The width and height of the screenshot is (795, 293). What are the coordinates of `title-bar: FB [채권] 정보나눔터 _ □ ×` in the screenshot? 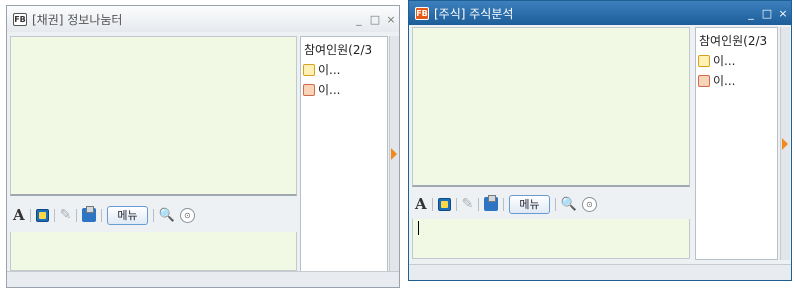 It's located at (203, 19).